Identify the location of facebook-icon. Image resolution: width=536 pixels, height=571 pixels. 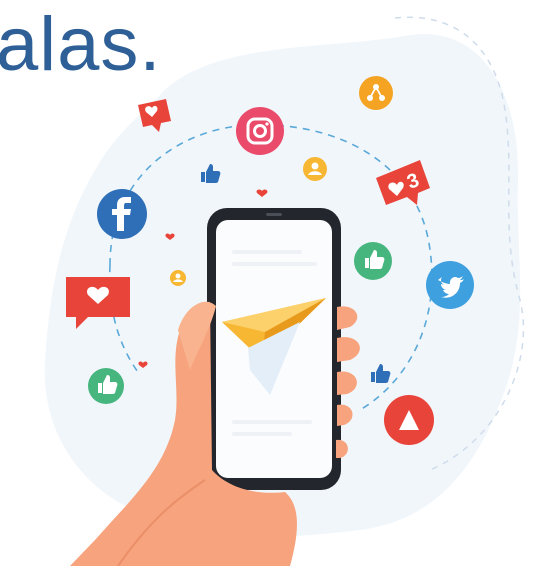
(122, 214).